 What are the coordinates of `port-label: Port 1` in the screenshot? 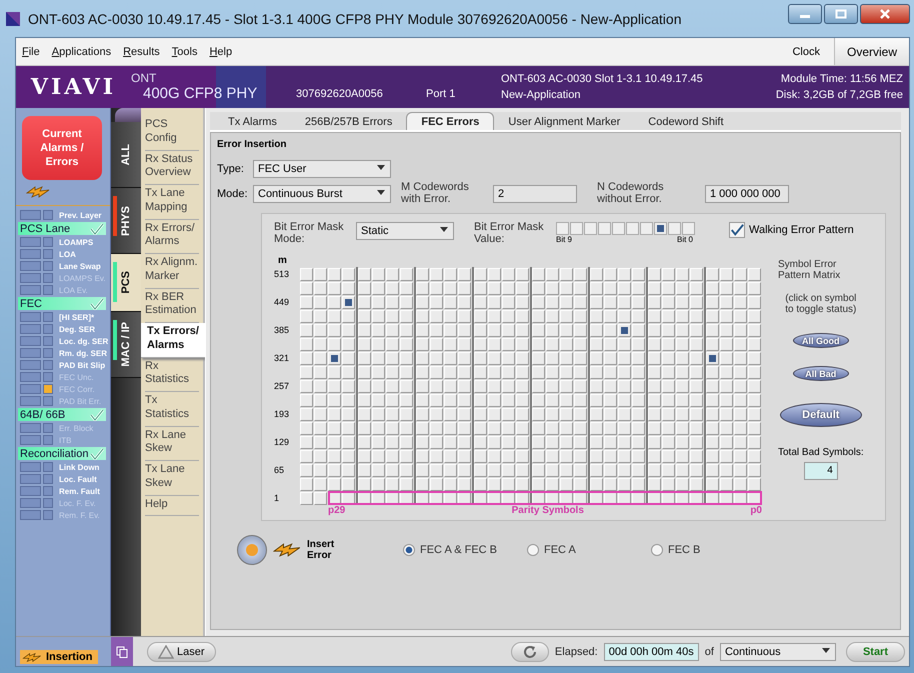 It's located at (441, 94).